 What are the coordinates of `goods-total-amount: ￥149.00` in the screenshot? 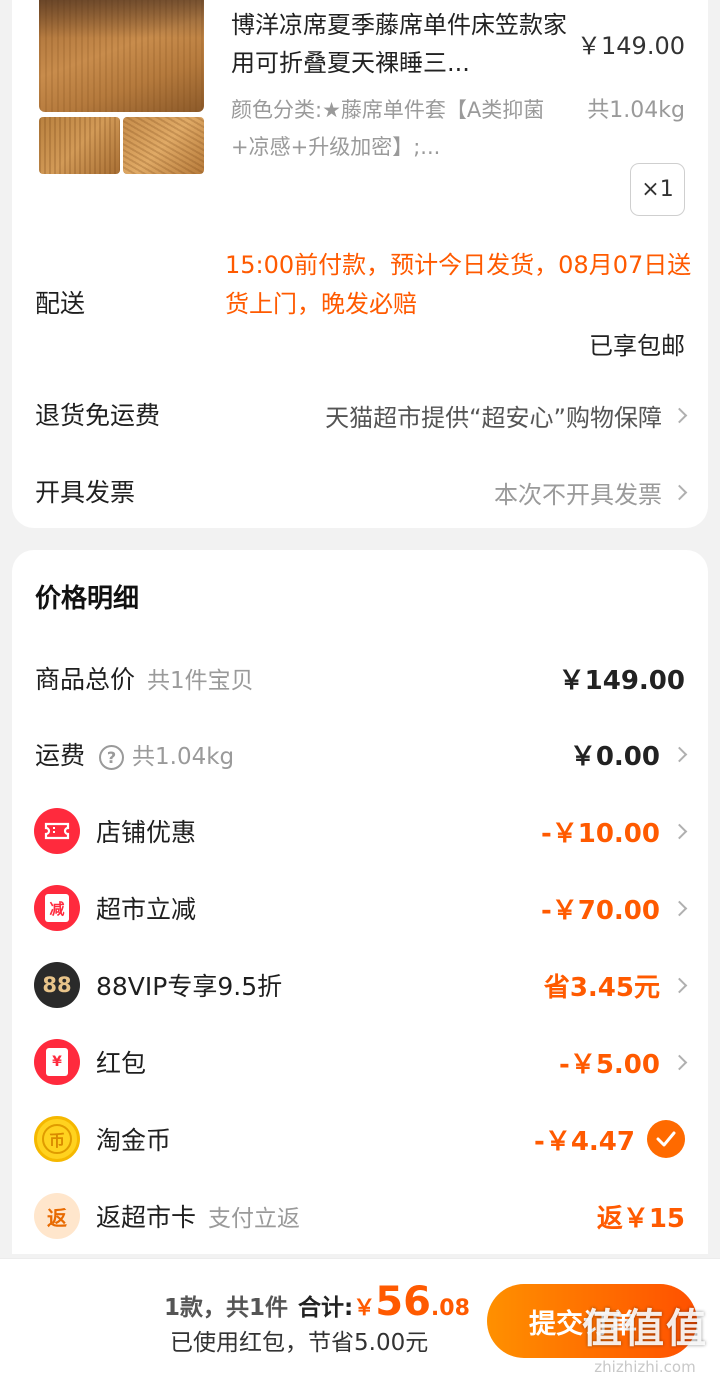 It's located at (621, 680).